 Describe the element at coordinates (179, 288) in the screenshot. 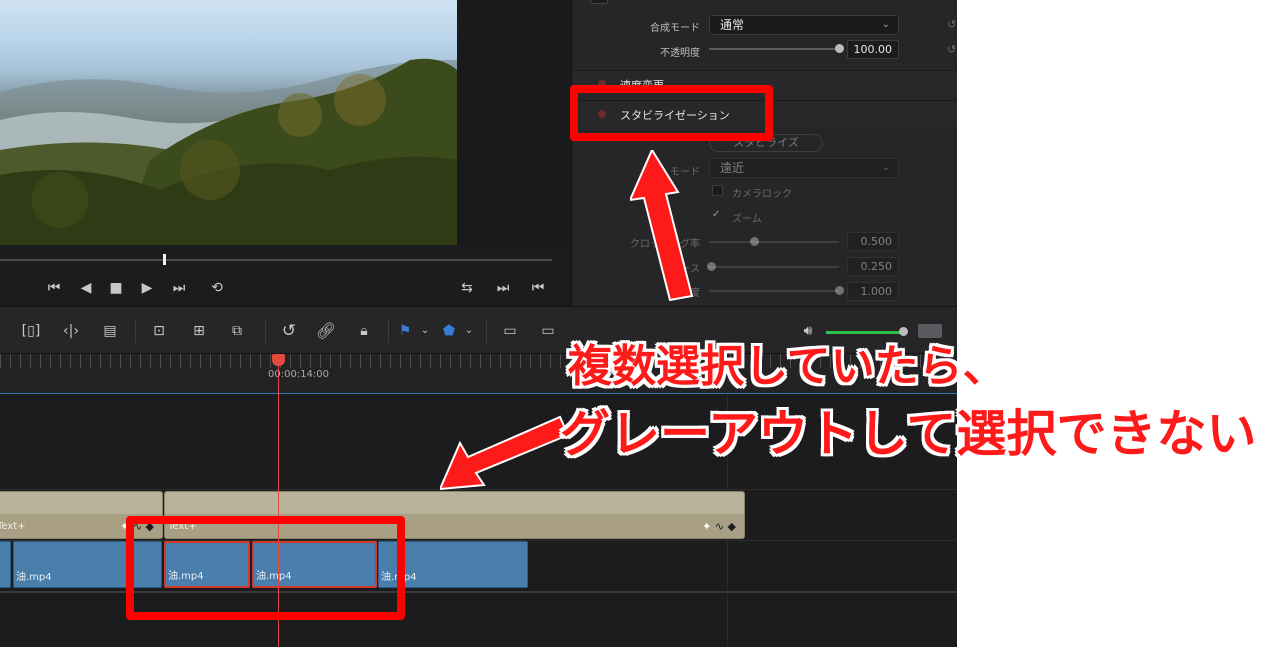

I see `jump-to-end-icon: ⏭` at that location.